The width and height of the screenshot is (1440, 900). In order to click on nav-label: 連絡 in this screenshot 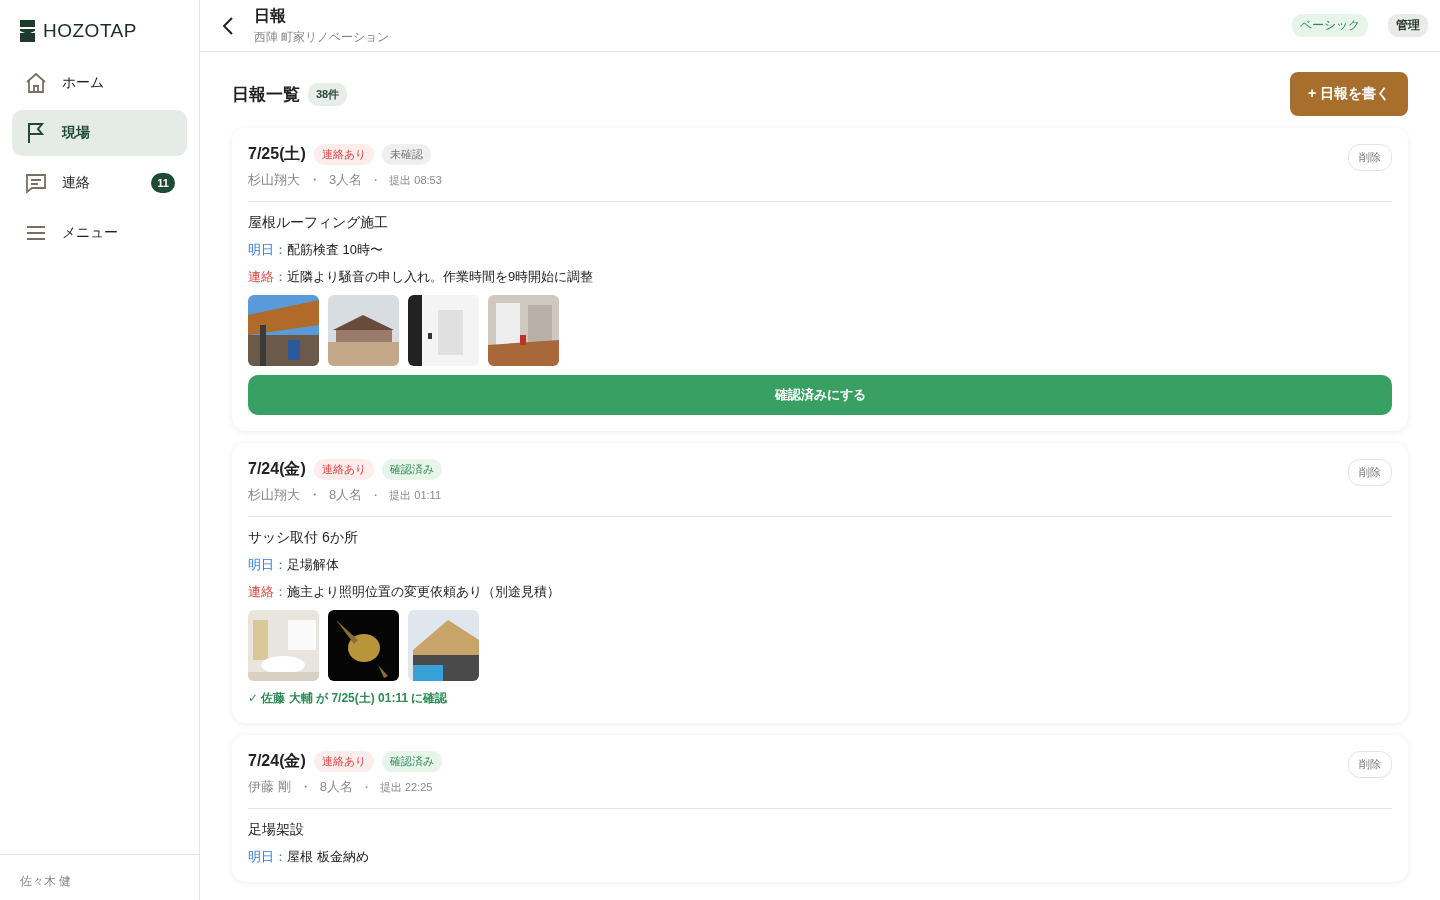, I will do `click(76, 183)`.